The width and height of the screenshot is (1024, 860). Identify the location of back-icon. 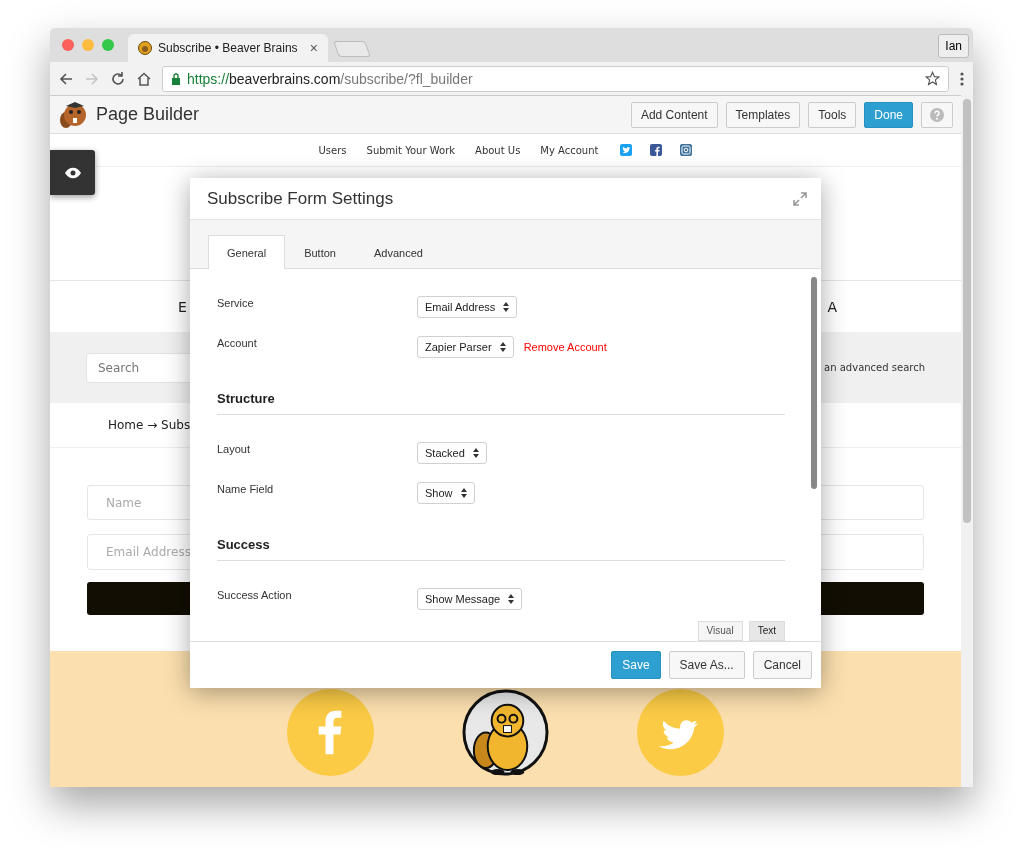
(66, 78).